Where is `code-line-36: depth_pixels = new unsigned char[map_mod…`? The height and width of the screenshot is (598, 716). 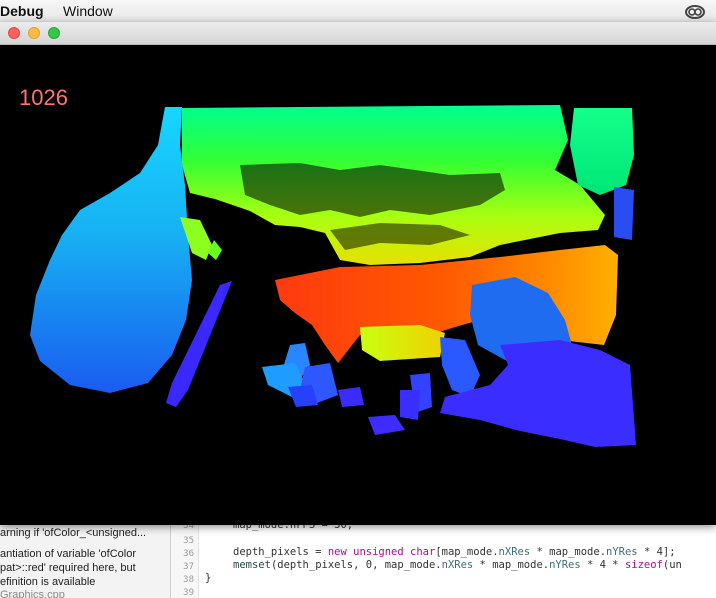
code-line-36: depth_pixels = new unsigned char[map_mod… is located at coordinates (454, 552).